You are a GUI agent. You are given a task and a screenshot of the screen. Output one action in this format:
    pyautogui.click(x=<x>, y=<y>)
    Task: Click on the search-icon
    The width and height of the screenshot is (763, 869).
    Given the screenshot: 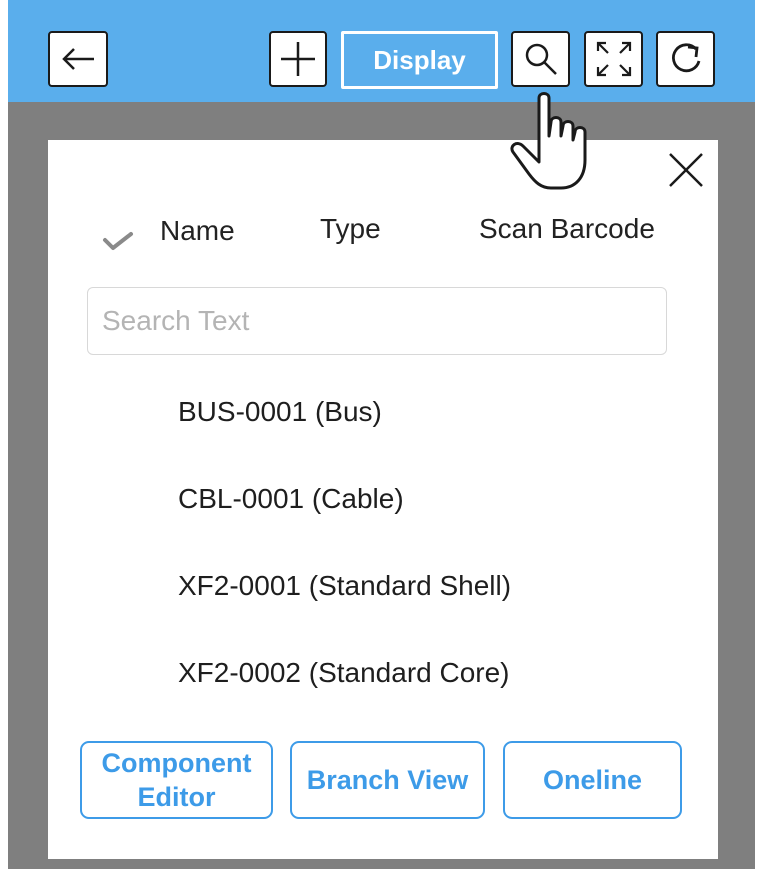 What is the action you would take?
    pyautogui.click(x=541, y=59)
    